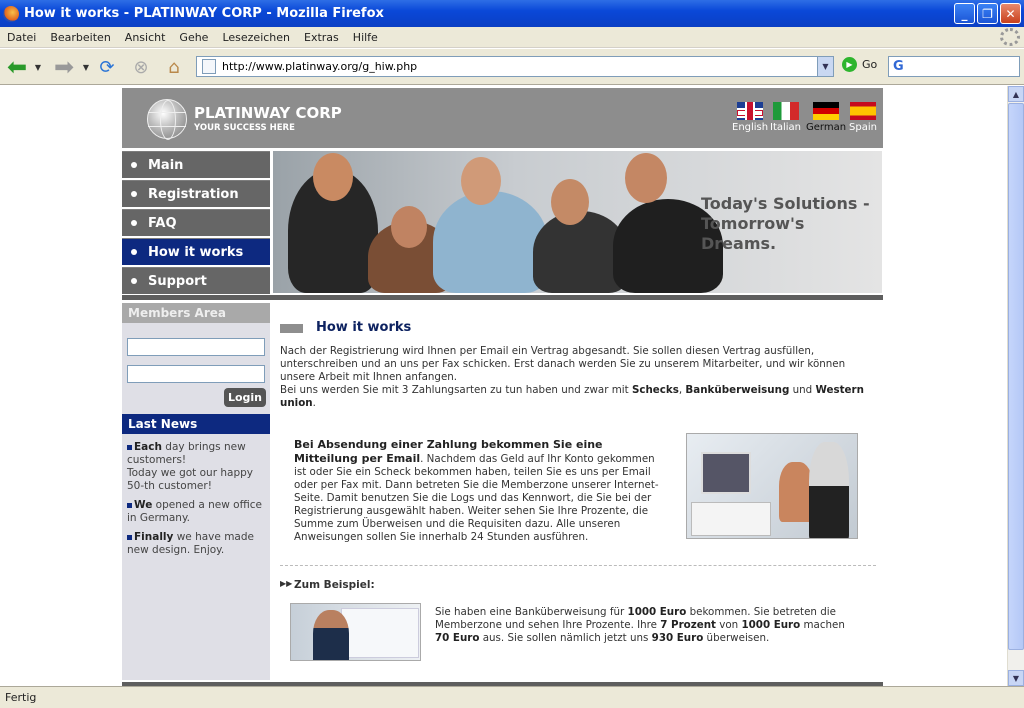 This screenshot has height=708, width=1024. Describe the element at coordinates (196, 374) in the screenshot. I see `password-input` at that location.